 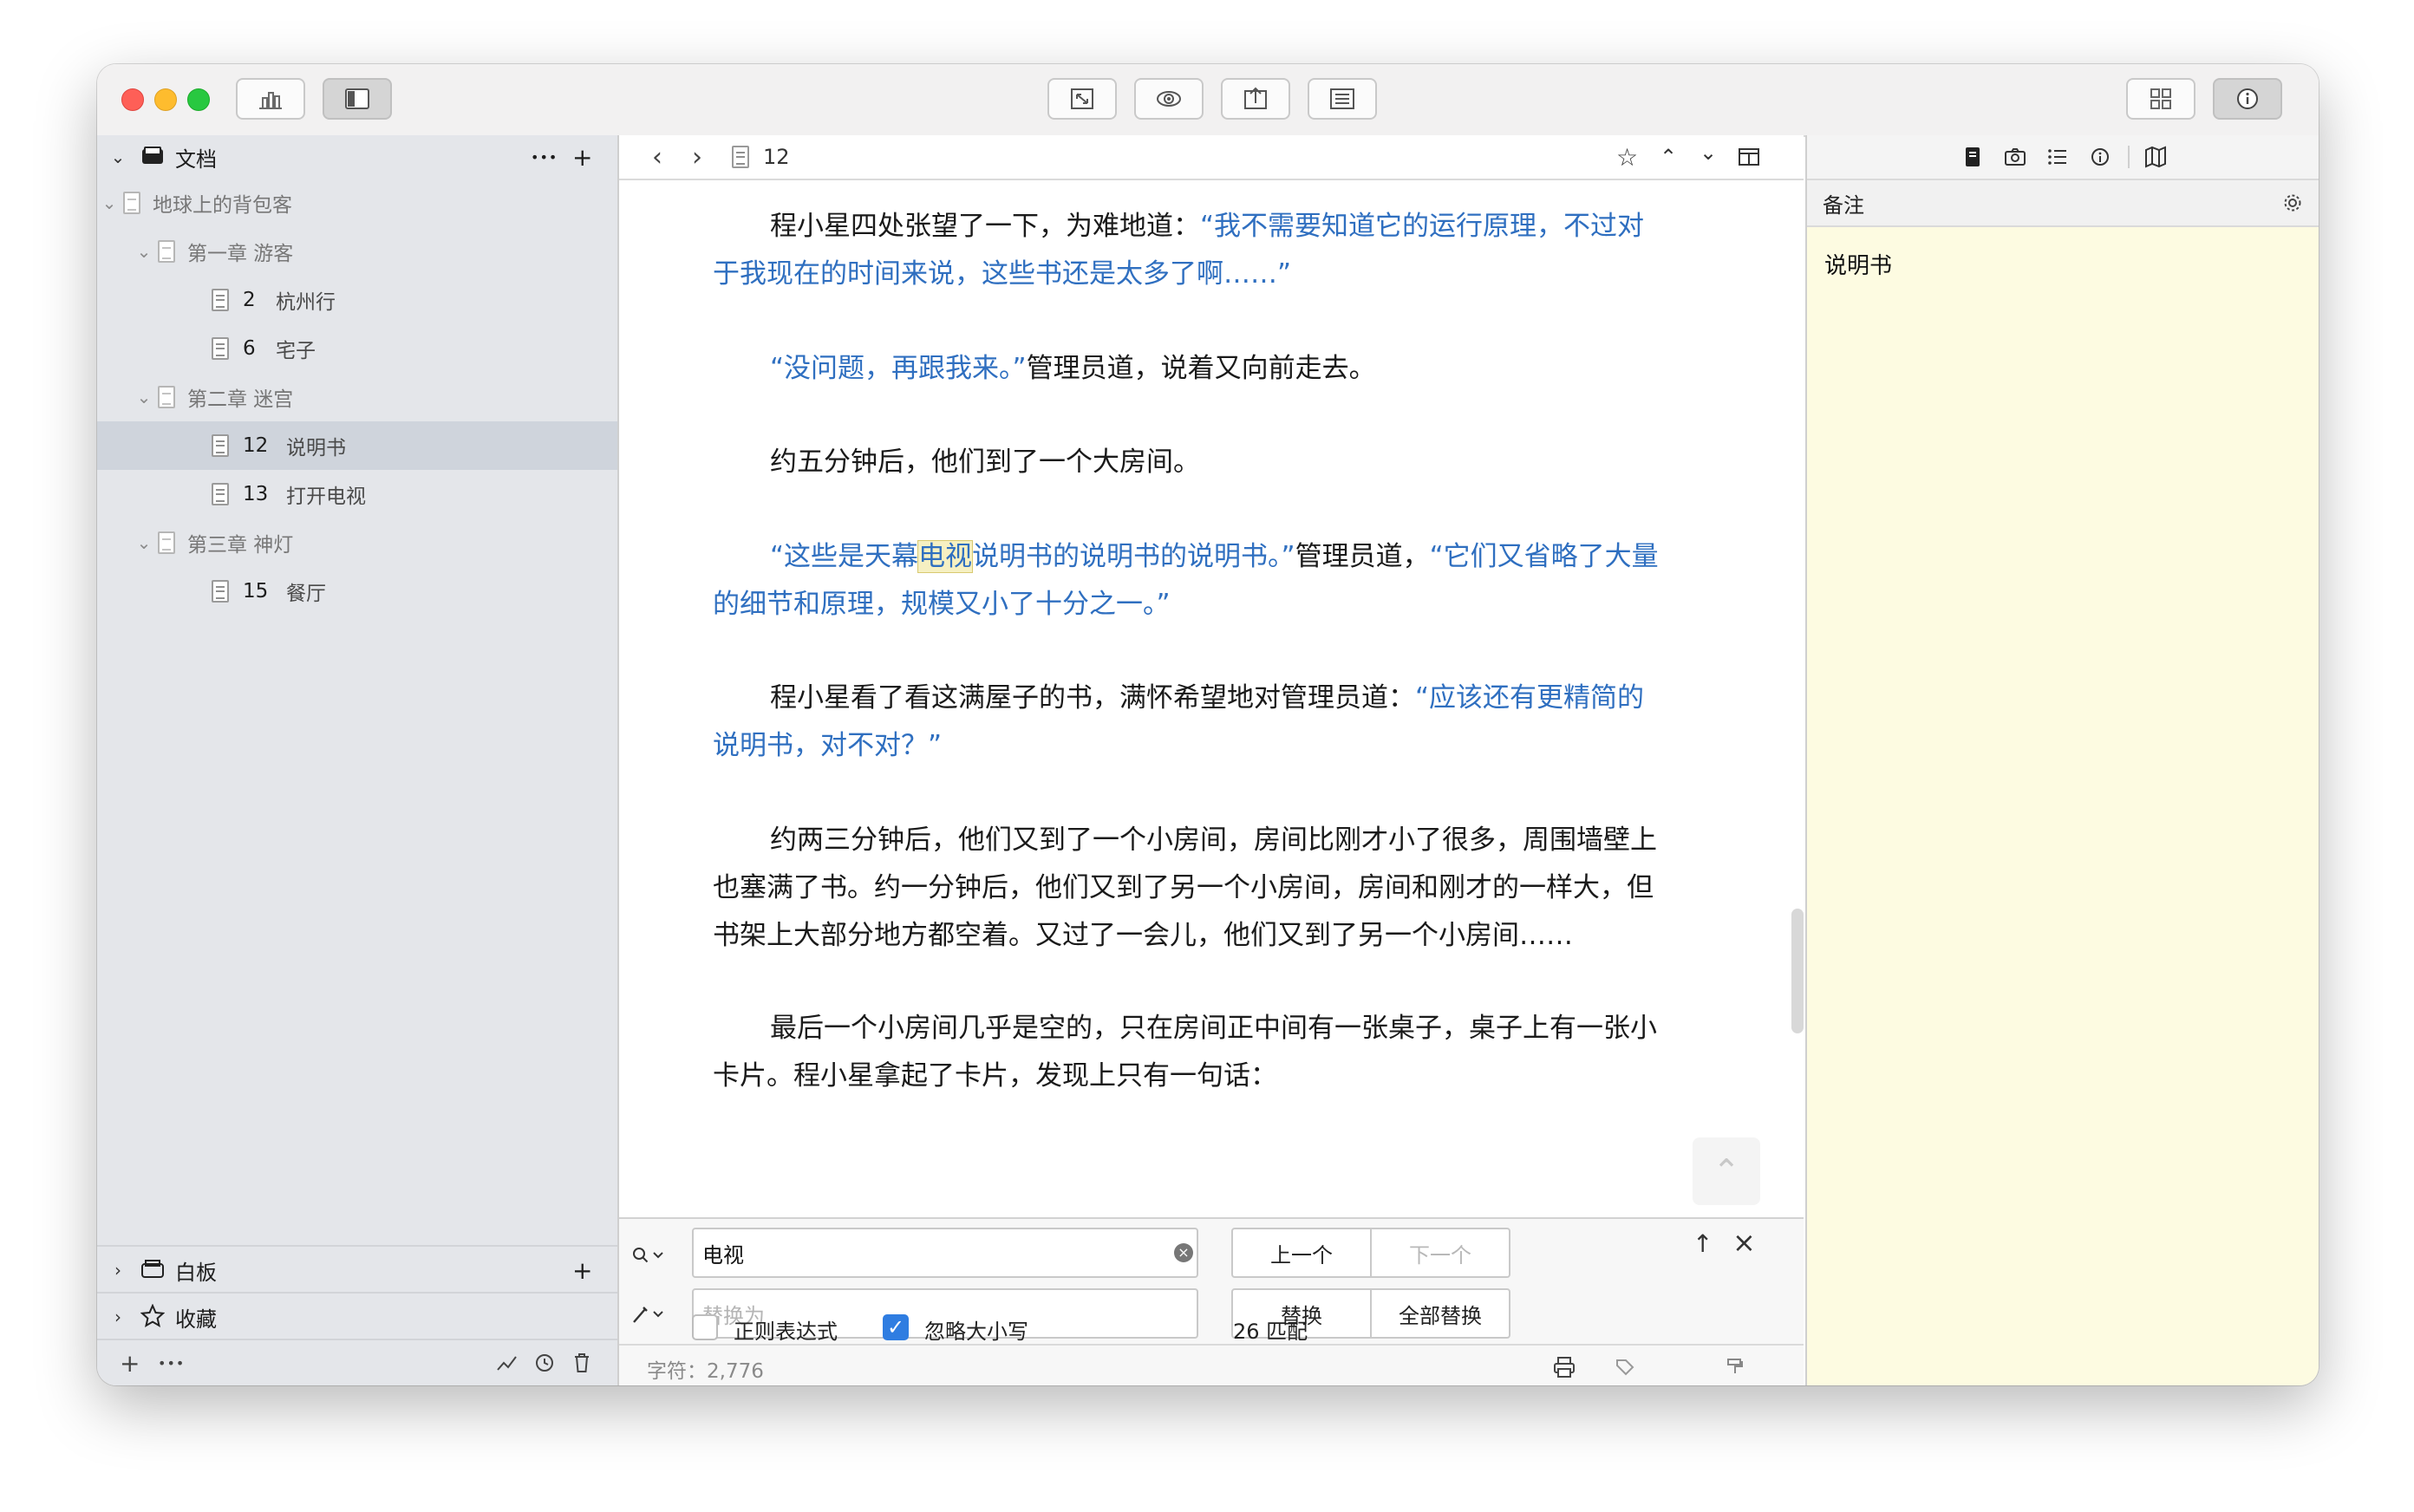 I want to click on tree-item-doc-2: 2 杭州行, so click(x=357, y=300).